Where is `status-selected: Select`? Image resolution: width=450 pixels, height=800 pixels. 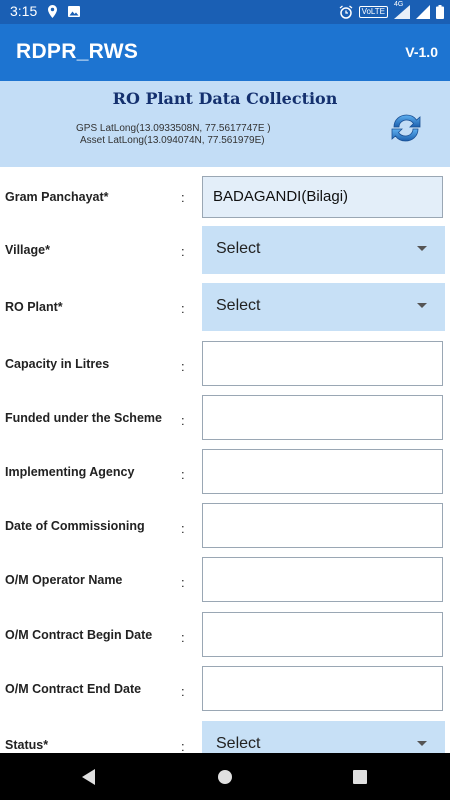 status-selected: Select is located at coordinates (238, 743).